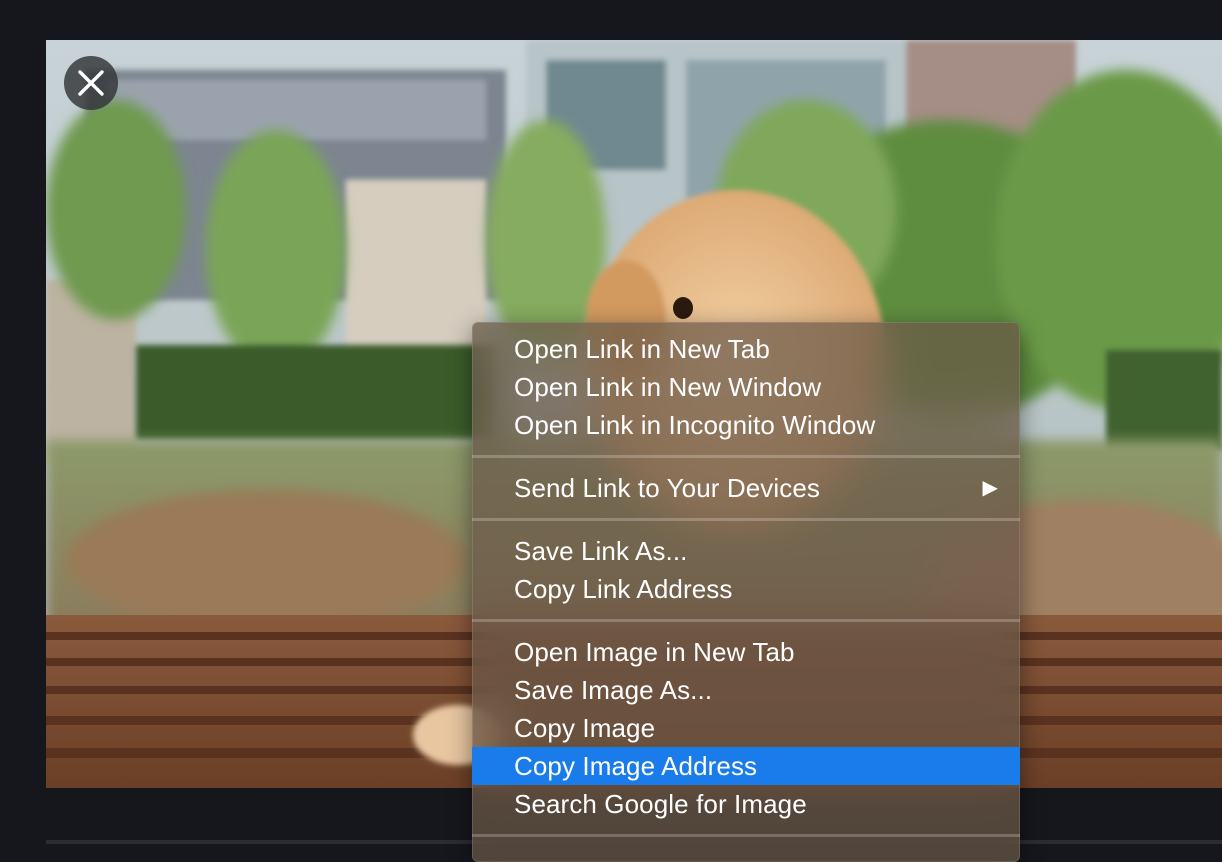 This screenshot has width=1222, height=862. I want to click on menu-item-label: Copy Image, so click(585, 728).